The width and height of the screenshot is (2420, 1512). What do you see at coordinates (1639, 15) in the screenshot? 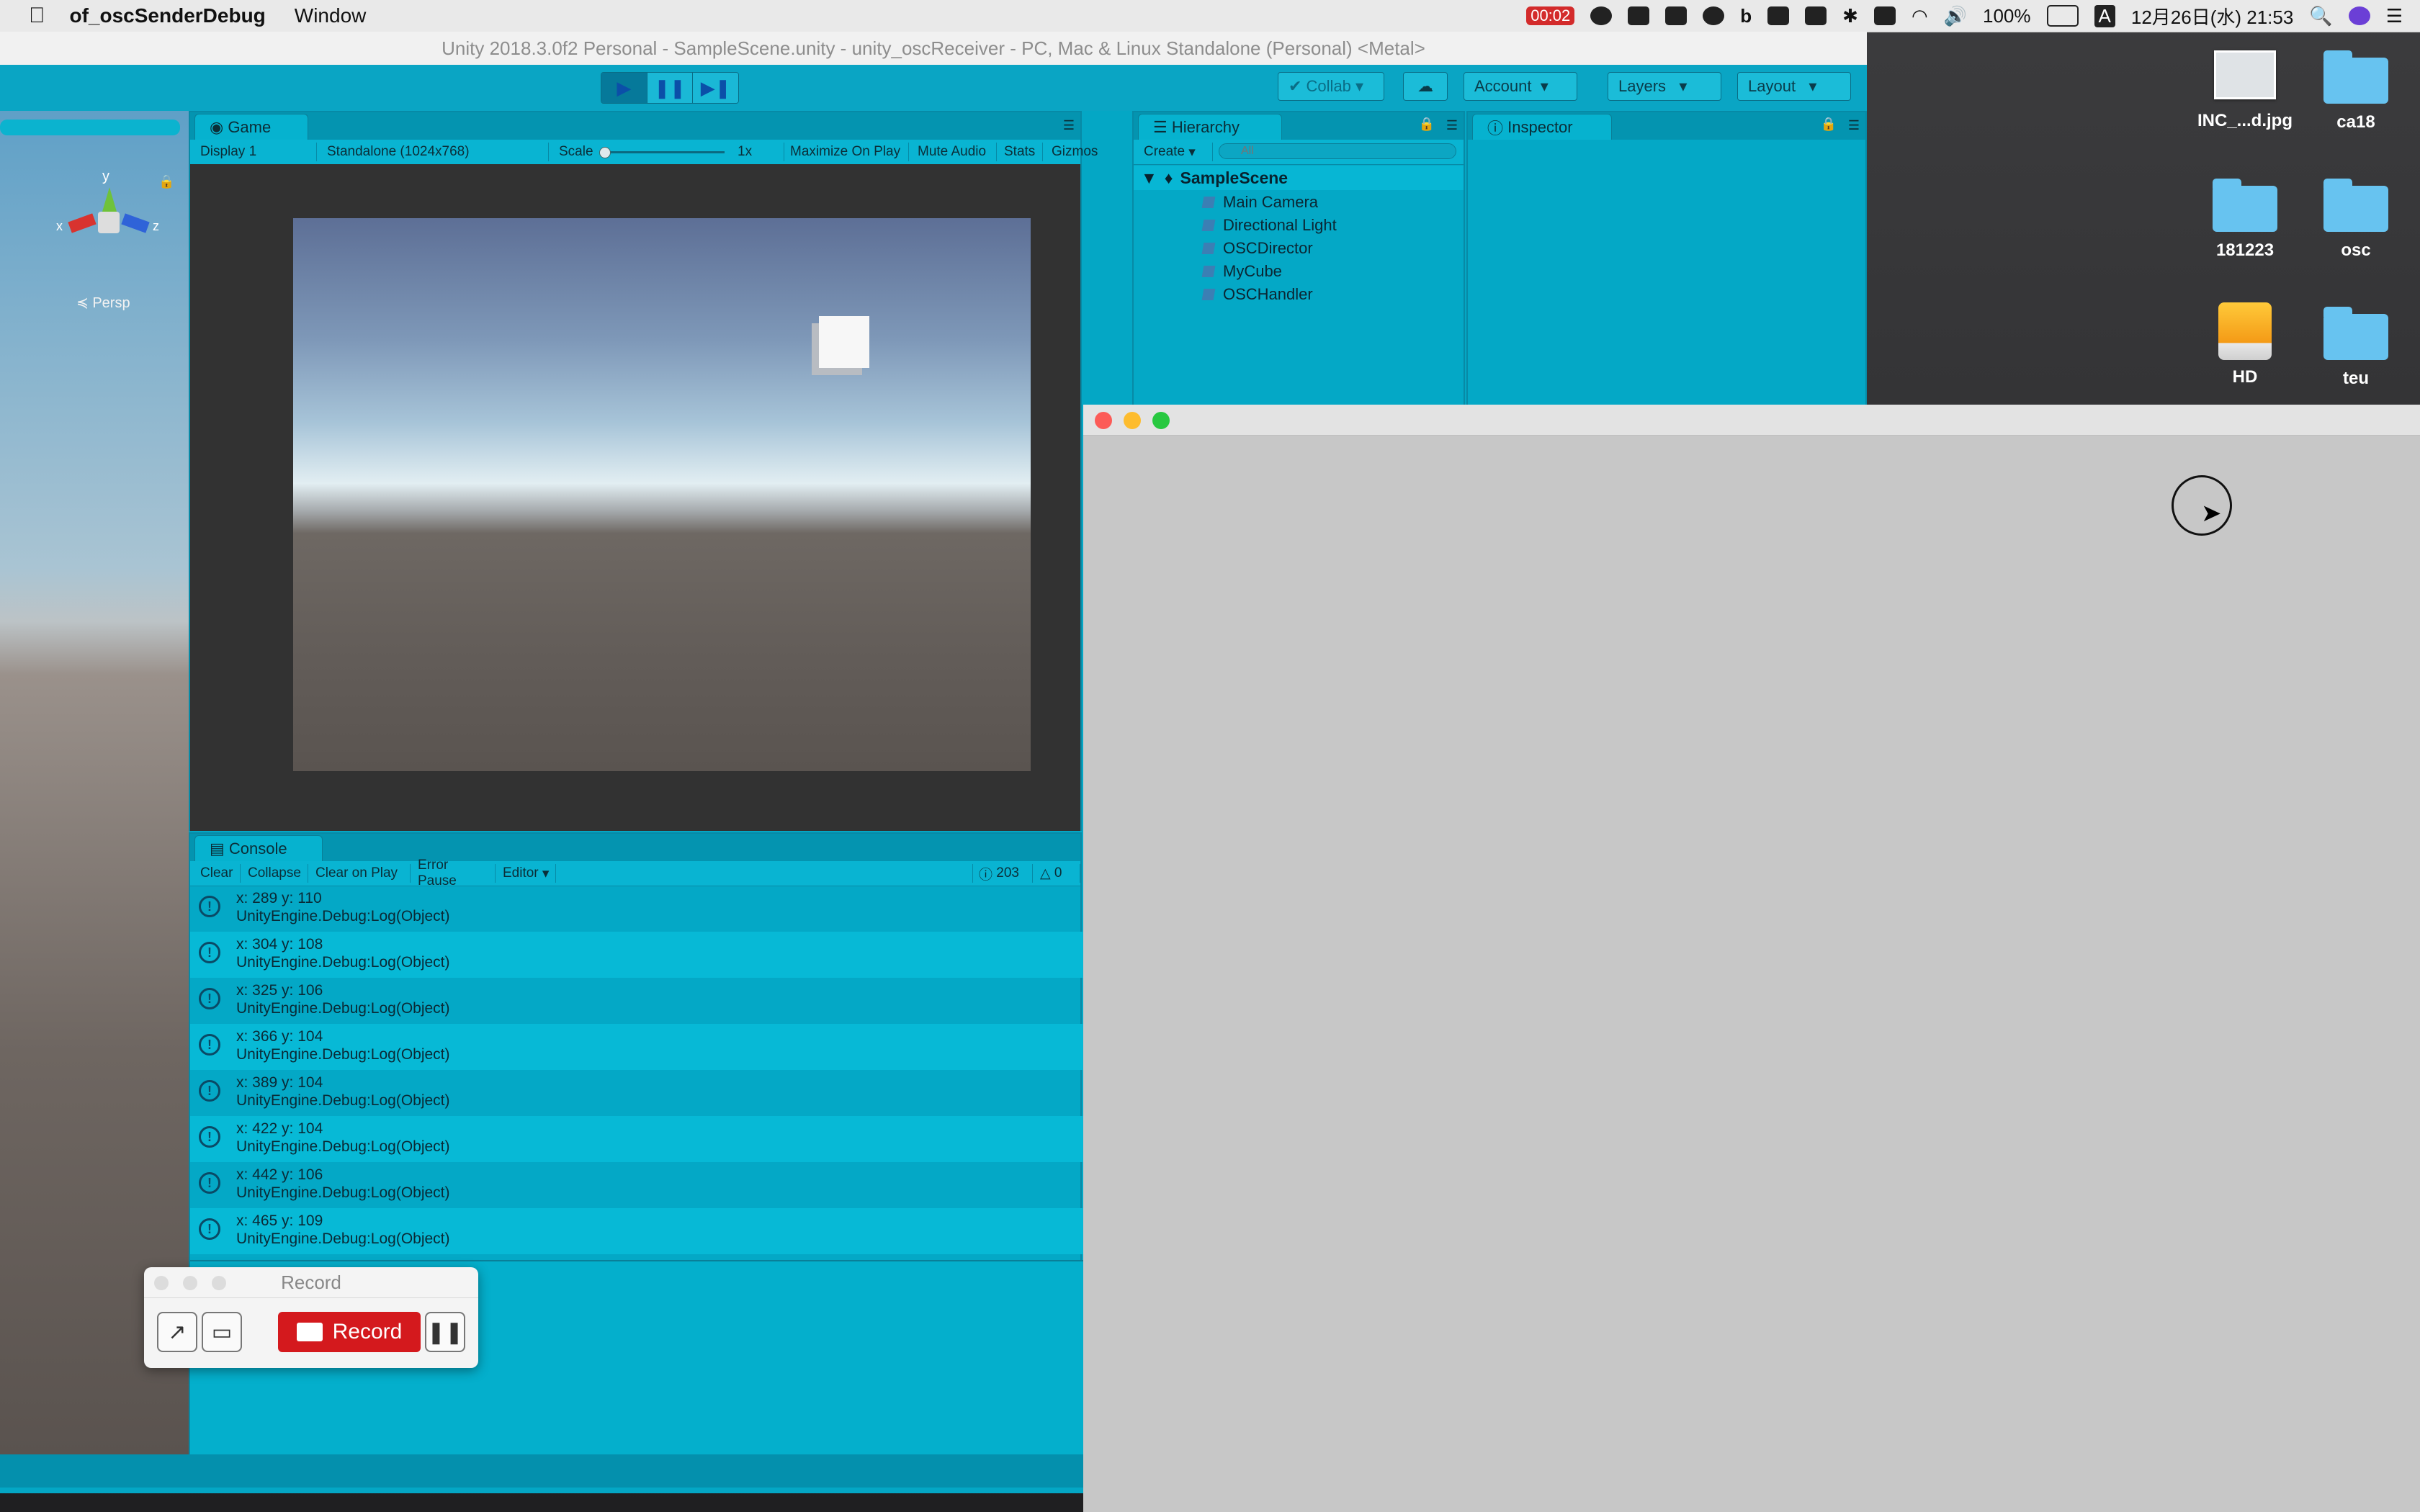
I see `dropbox-icon` at bounding box center [1639, 15].